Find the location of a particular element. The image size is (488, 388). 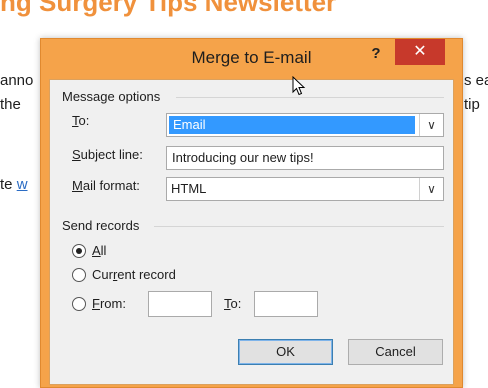

document-text-fragment: anno is located at coordinates (17, 80).